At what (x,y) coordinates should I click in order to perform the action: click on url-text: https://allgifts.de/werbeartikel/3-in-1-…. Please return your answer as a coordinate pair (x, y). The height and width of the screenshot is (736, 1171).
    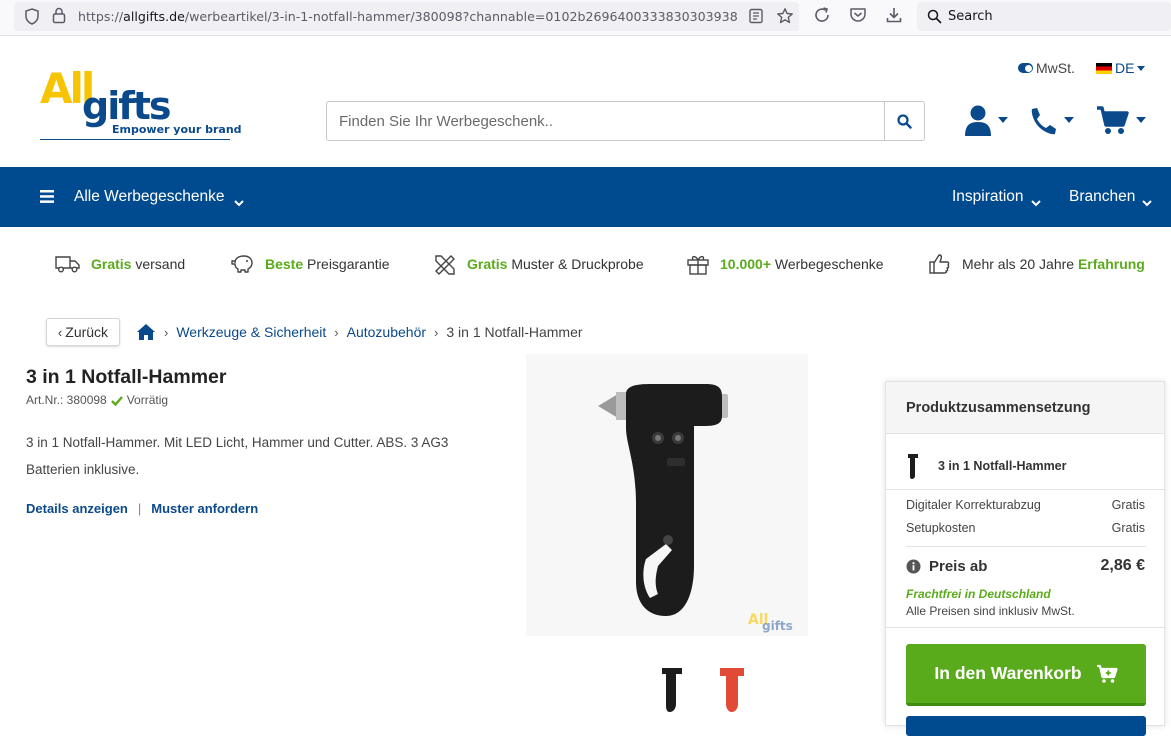
    Looking at the image, I should click on (408, 16).